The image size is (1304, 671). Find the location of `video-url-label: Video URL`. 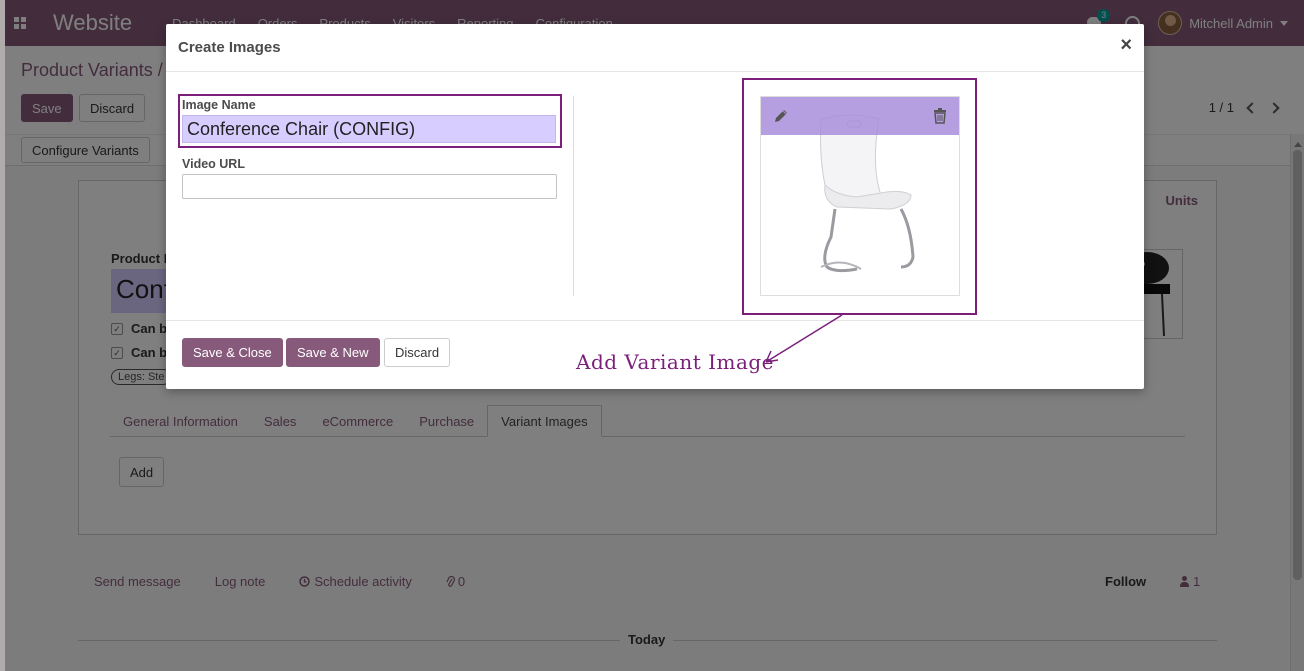

video-url-label: Video URL is located at coordinates (213, 164).